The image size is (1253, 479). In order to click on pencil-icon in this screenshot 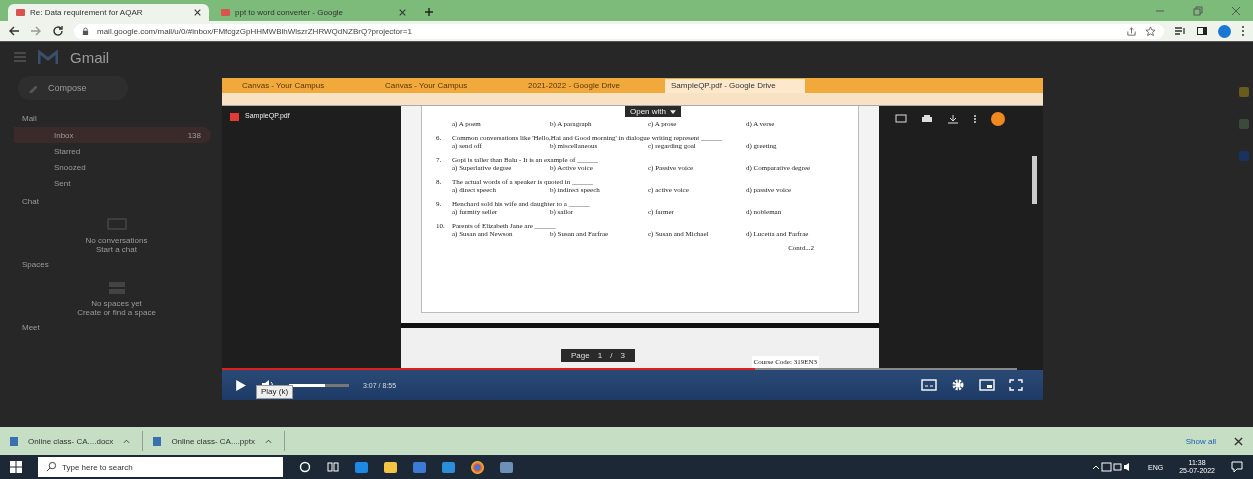, I will do `click(33, 88)`.